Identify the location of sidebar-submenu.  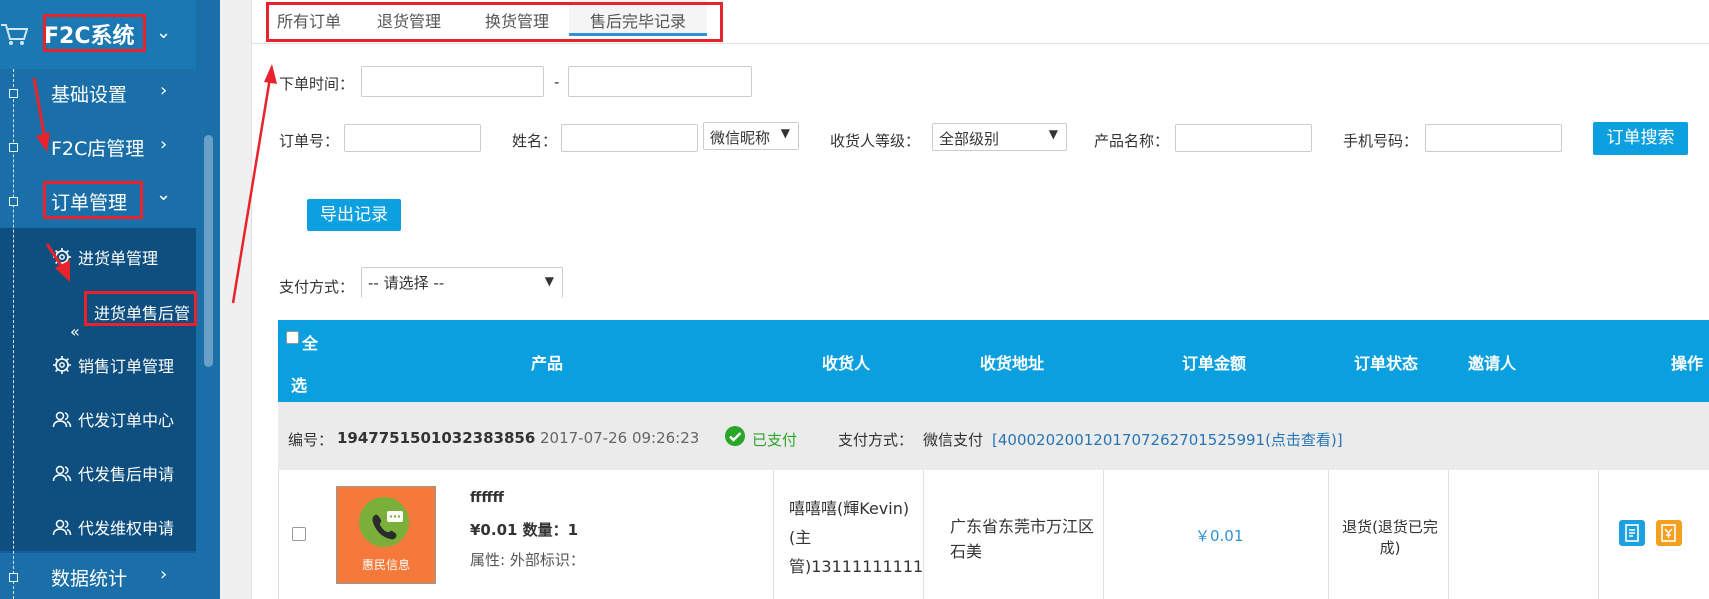
(98, 389).